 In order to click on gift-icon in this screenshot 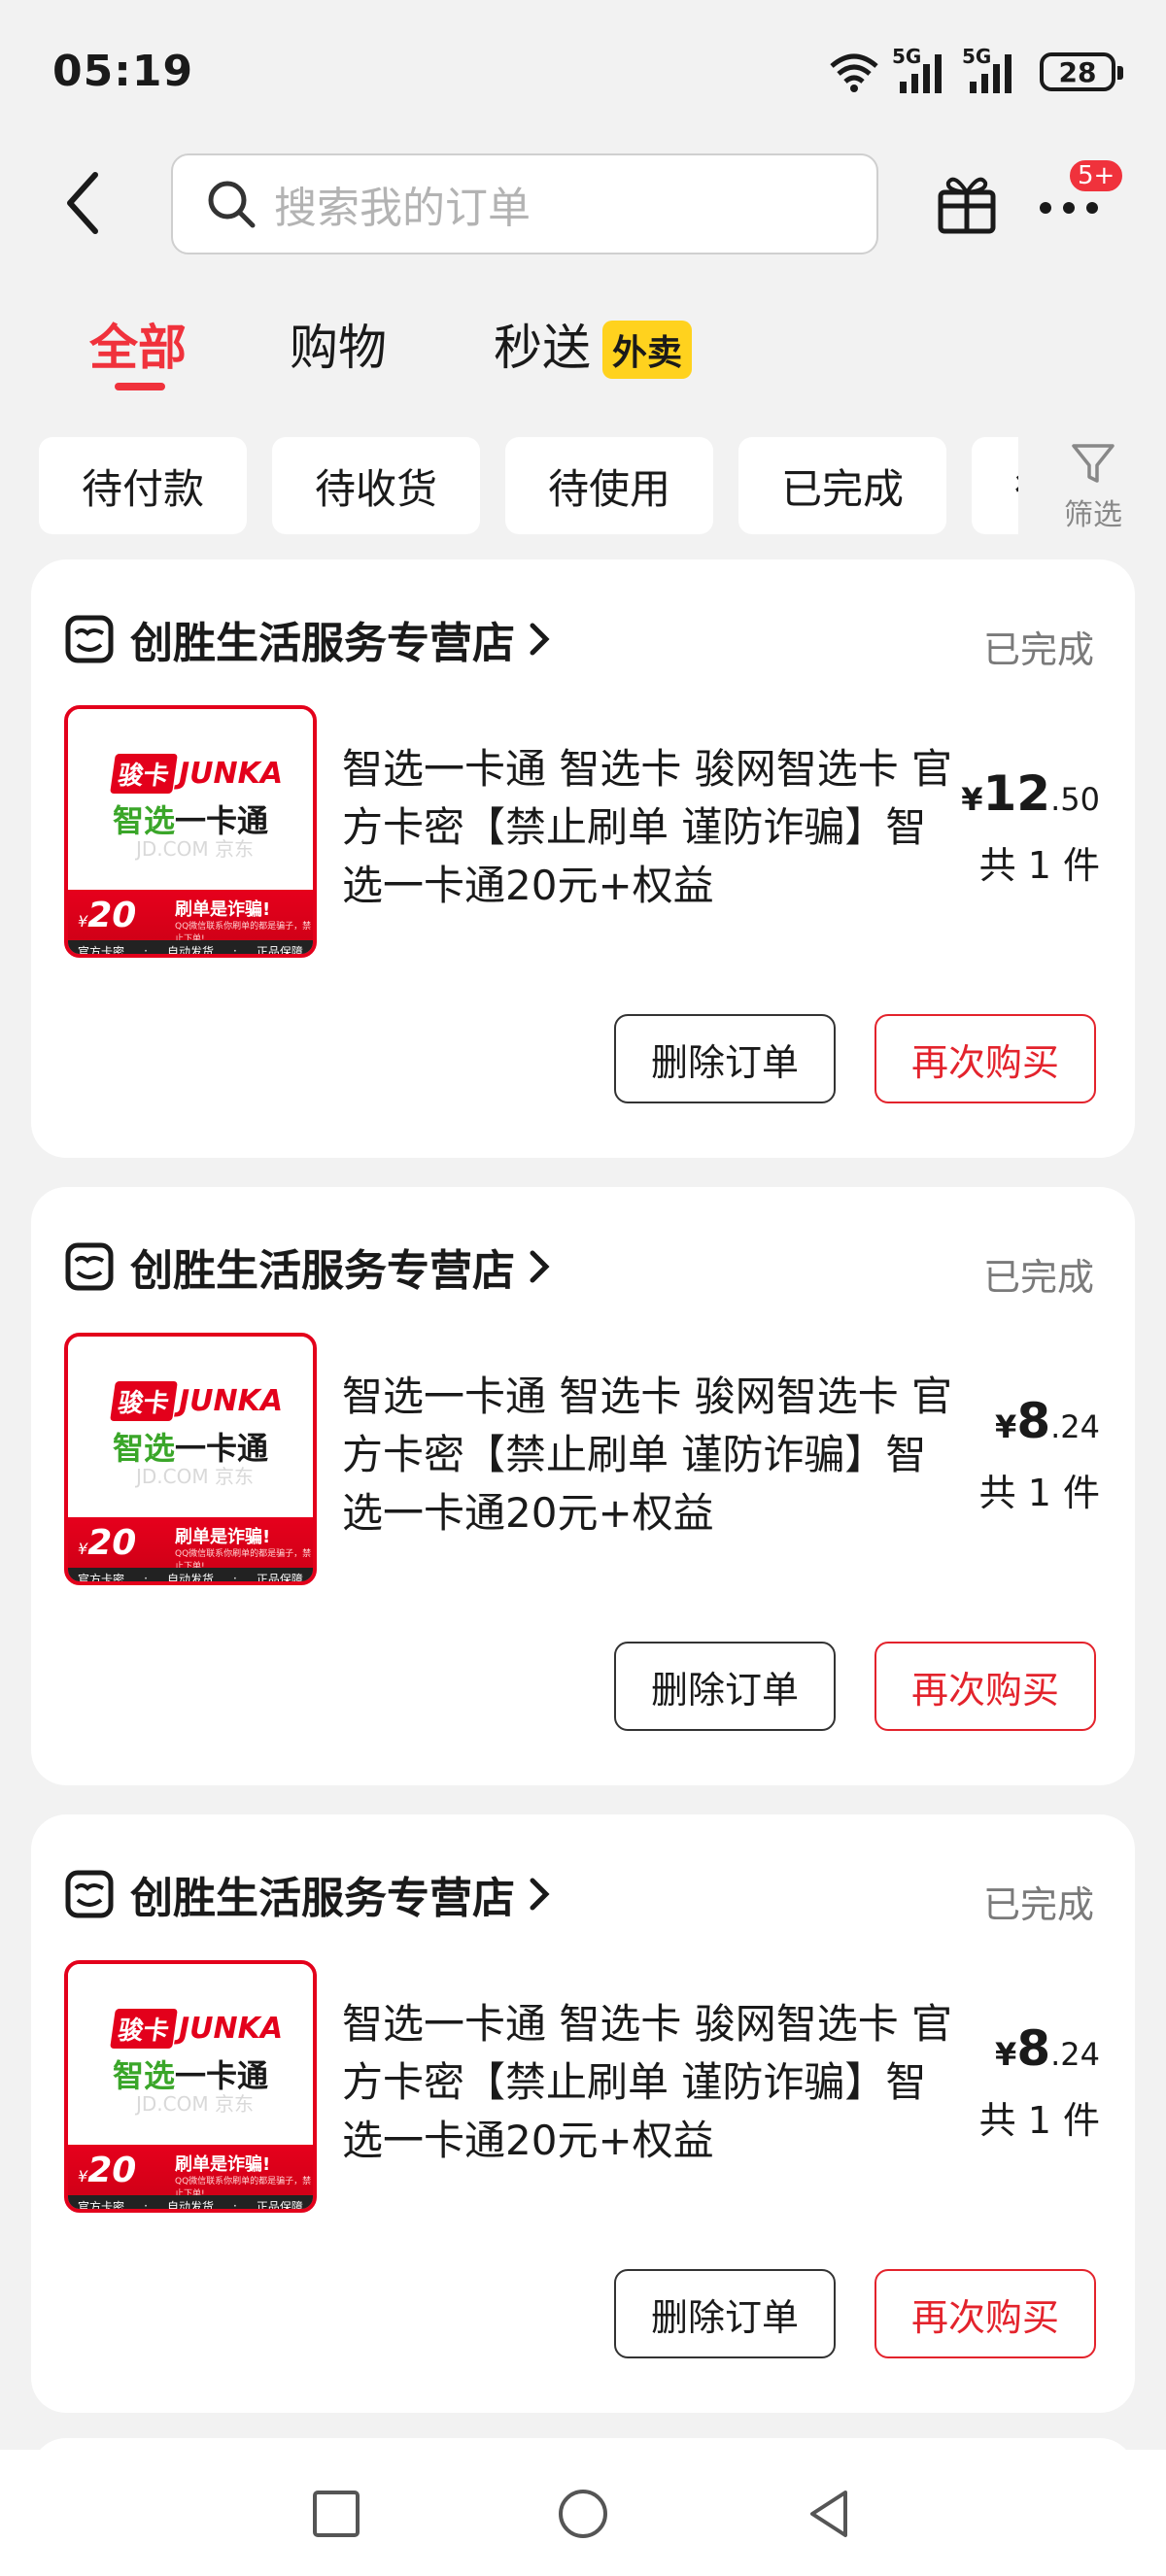, I will do `click(967, 203)`.